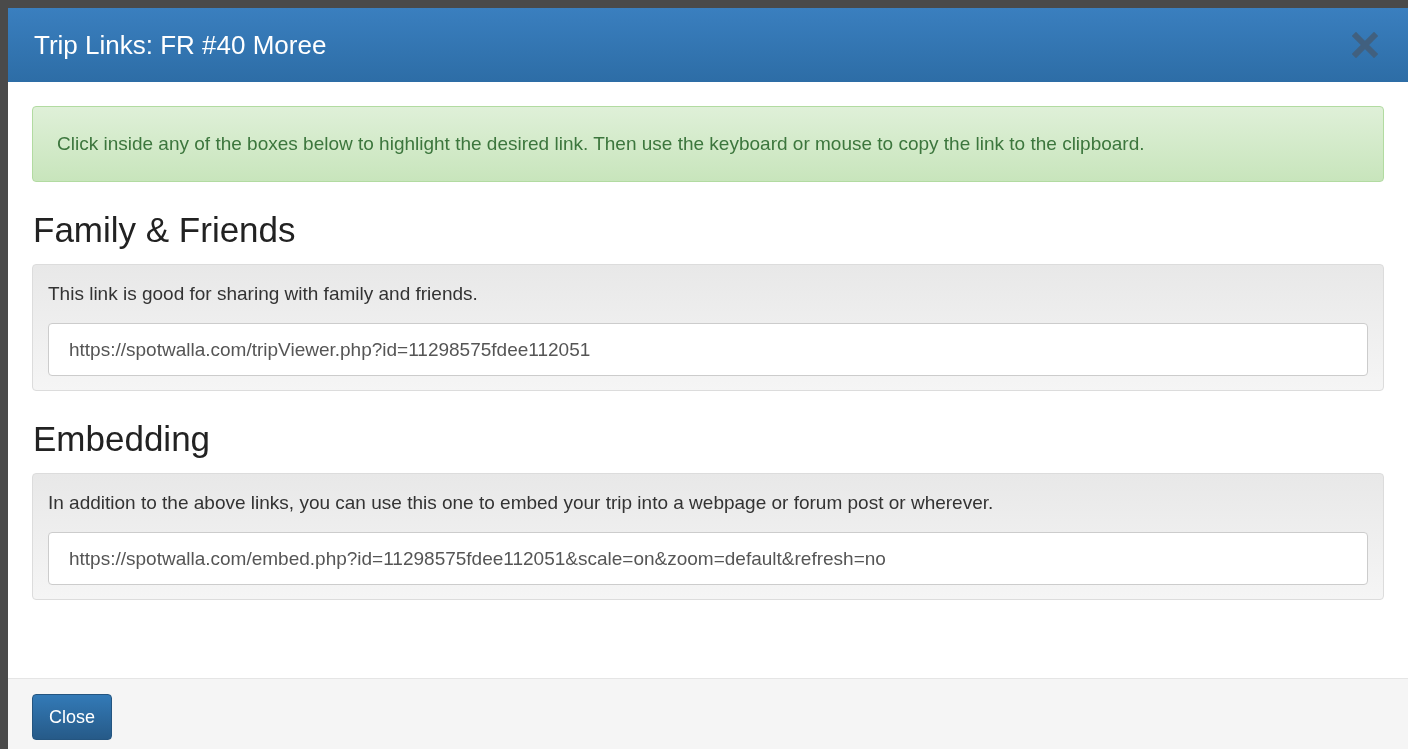  I want to click on dialog-title: Trip Links: FR #40 Moree, so click(180, 45).